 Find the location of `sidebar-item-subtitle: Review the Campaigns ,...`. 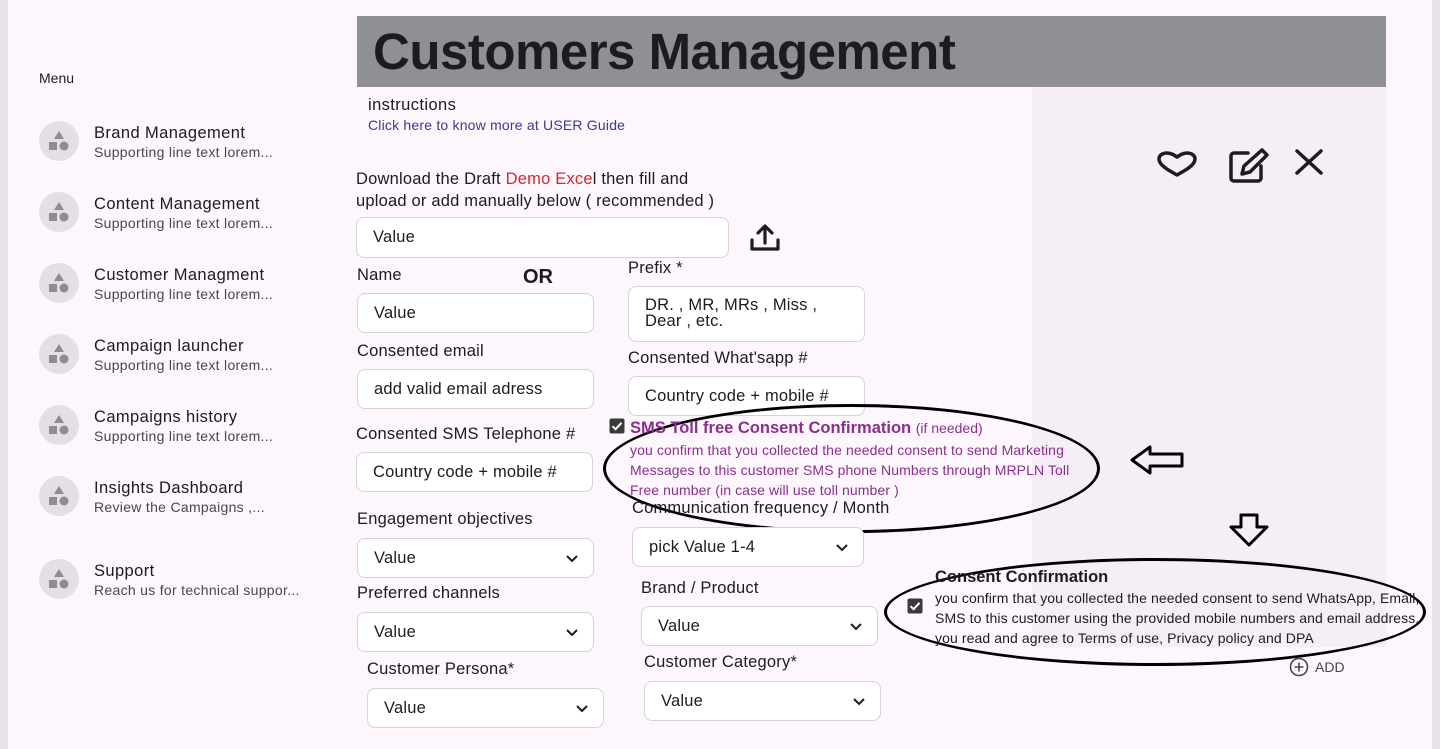

sidebar-item-subtitle: Review the Campaigns ,... is located at coordinates (179, 507).